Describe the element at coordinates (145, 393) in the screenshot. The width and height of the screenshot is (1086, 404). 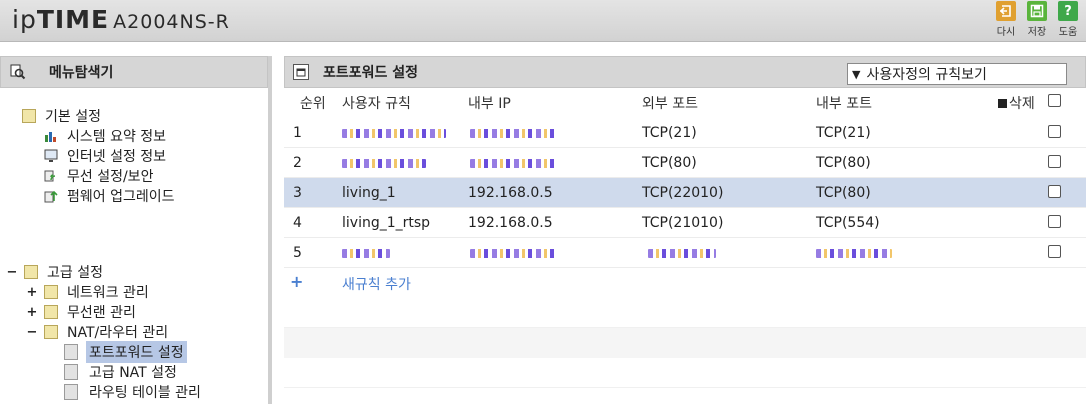
I see `tree-item-routing-table-label: 라우팅 테이블 관리` at that location.